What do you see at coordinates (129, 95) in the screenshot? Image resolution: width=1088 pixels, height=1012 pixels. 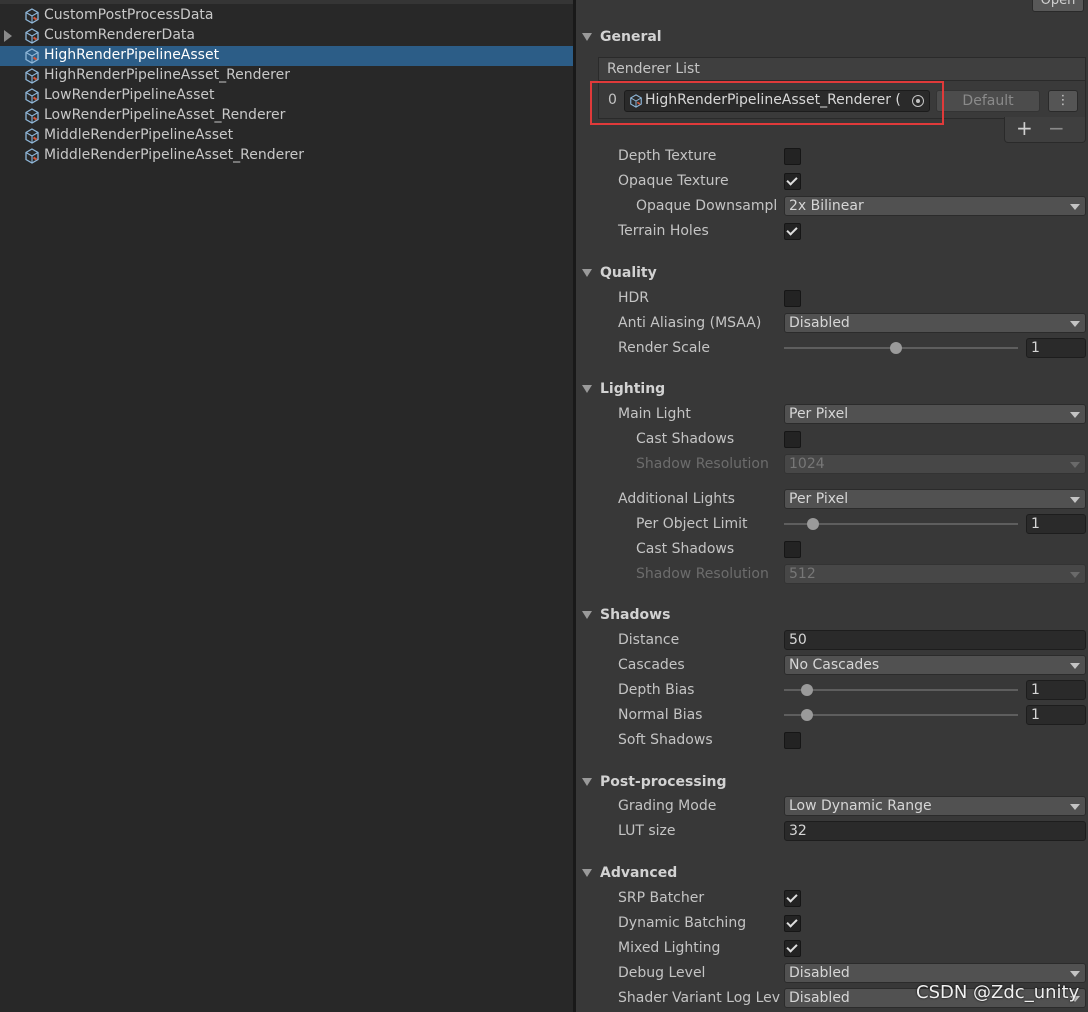 I see `asset-label: LowRenderPipelineAsset` at bounding box center [129, 95].